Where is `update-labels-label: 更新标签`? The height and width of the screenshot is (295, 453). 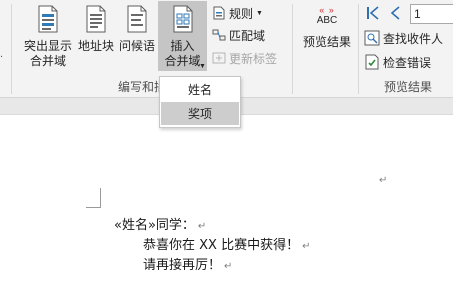 update-labels-label: 更新标签 is located at coordinates (253, 58).